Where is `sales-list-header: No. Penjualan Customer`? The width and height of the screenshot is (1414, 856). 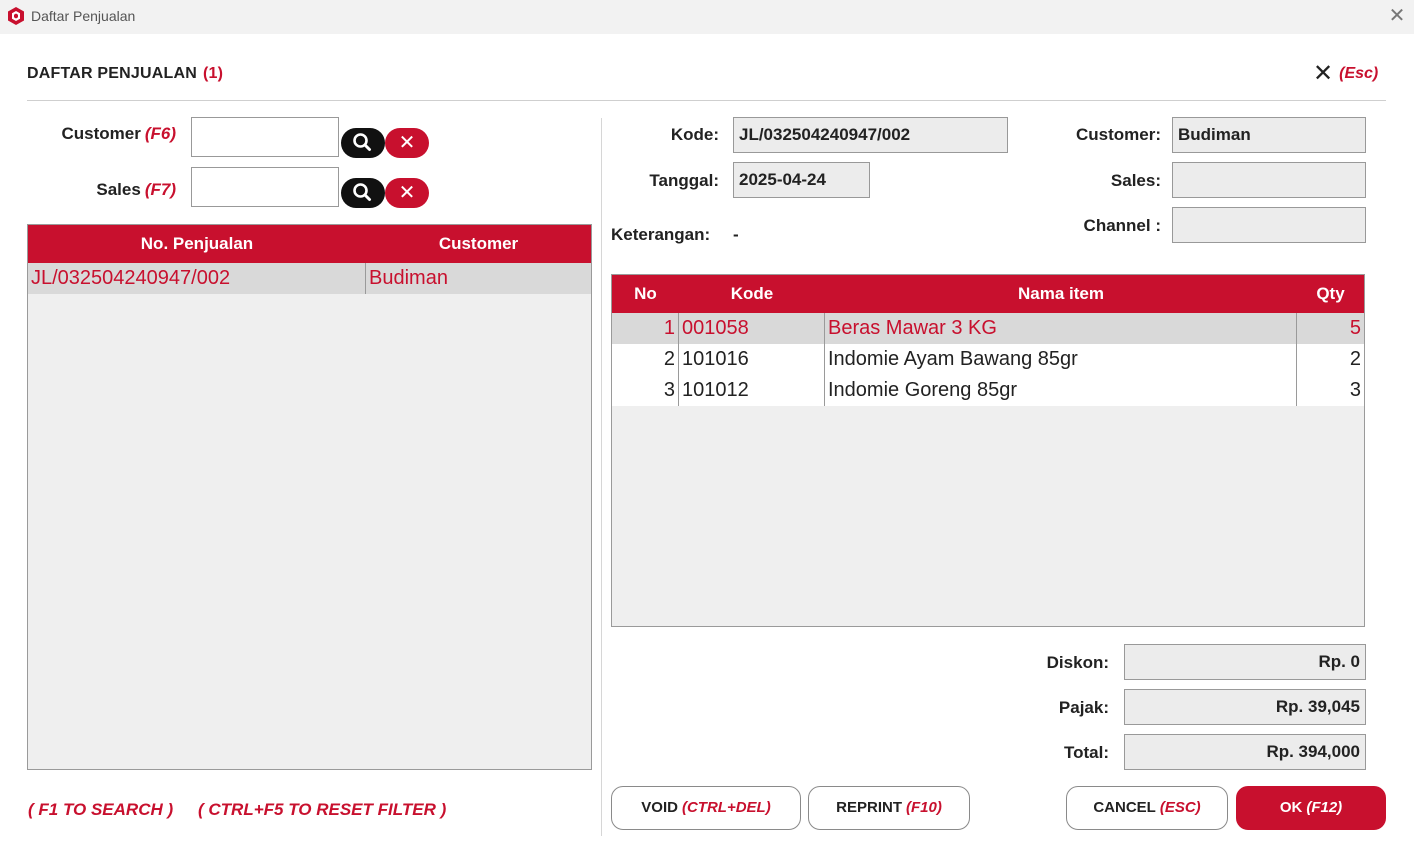
sales-list-header: No. Penjualan Customer is located at coordinates (309, 244).